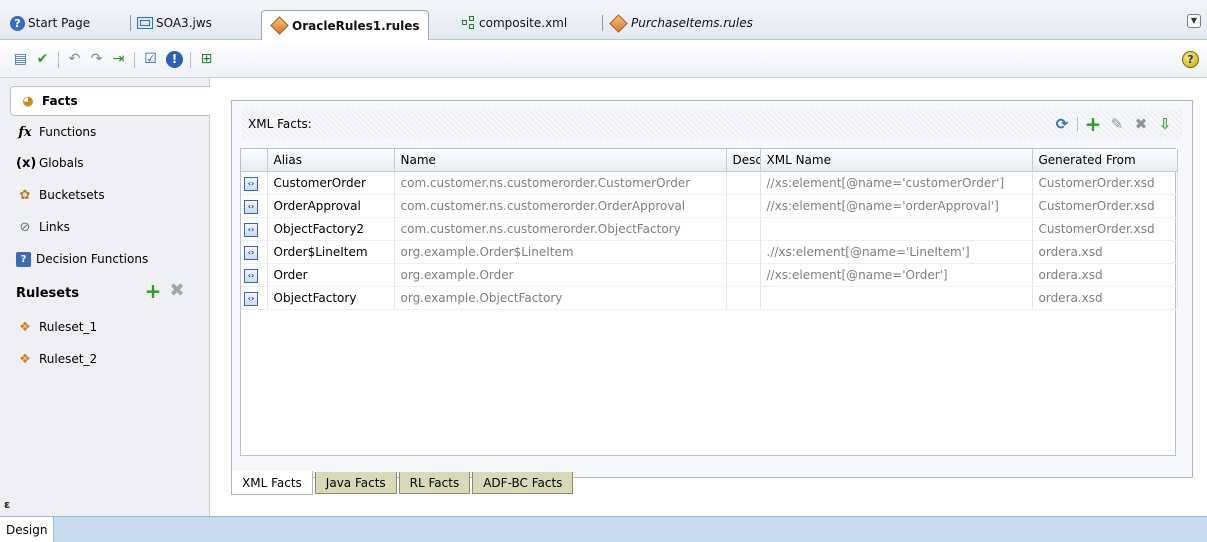  I want to click on nav-item-ruleset: ❖ Ruleset_2, so click(56, 359).